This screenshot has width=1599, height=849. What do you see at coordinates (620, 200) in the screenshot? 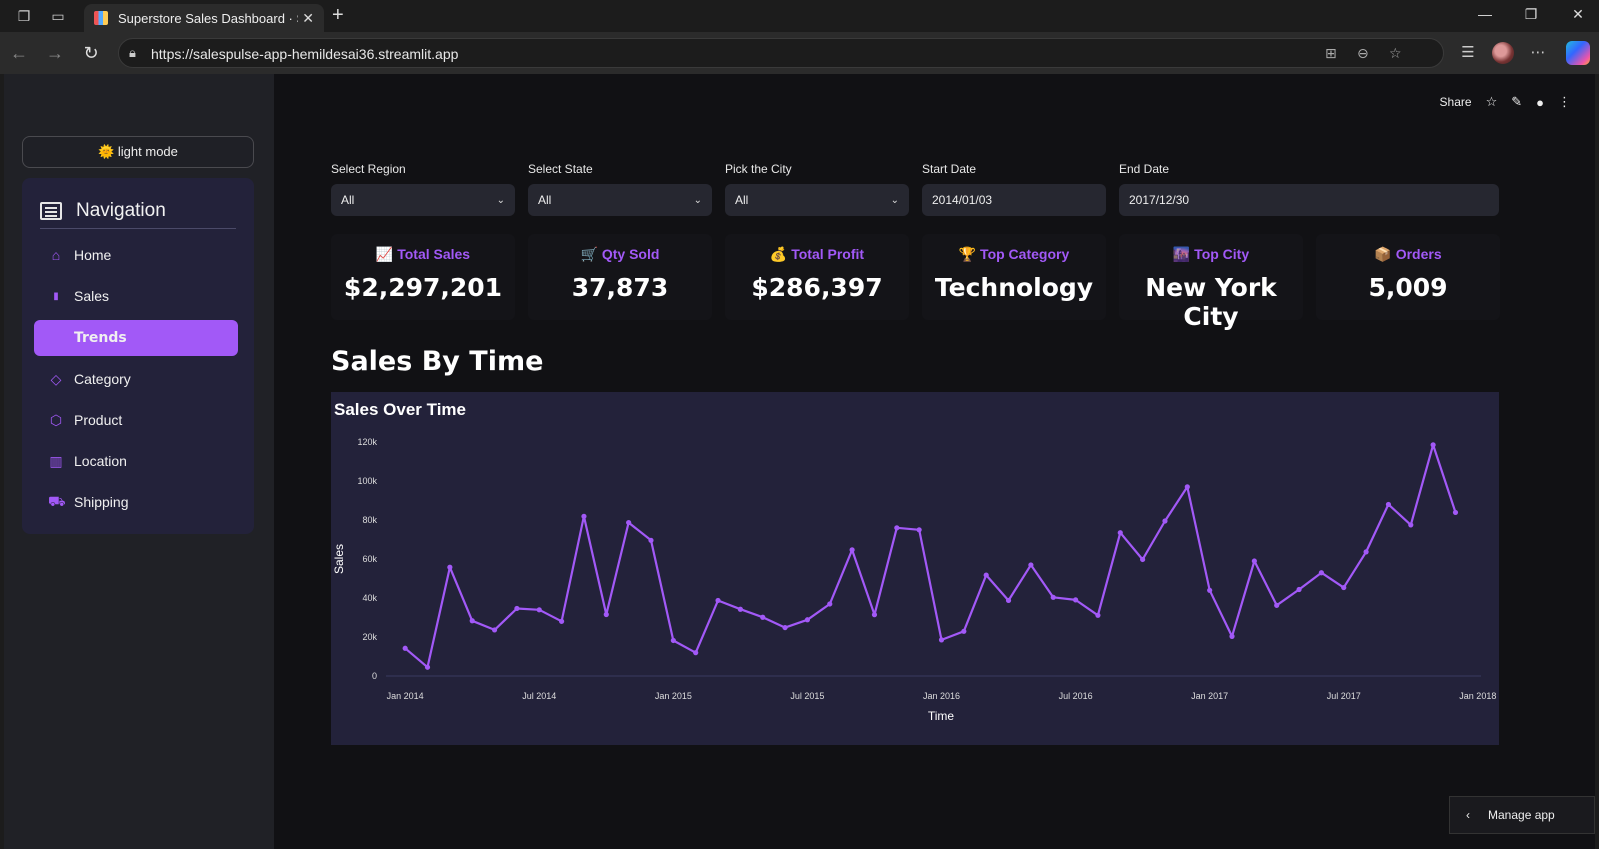
I see `state-select: All ⌄` at bounding box center [620, 200].